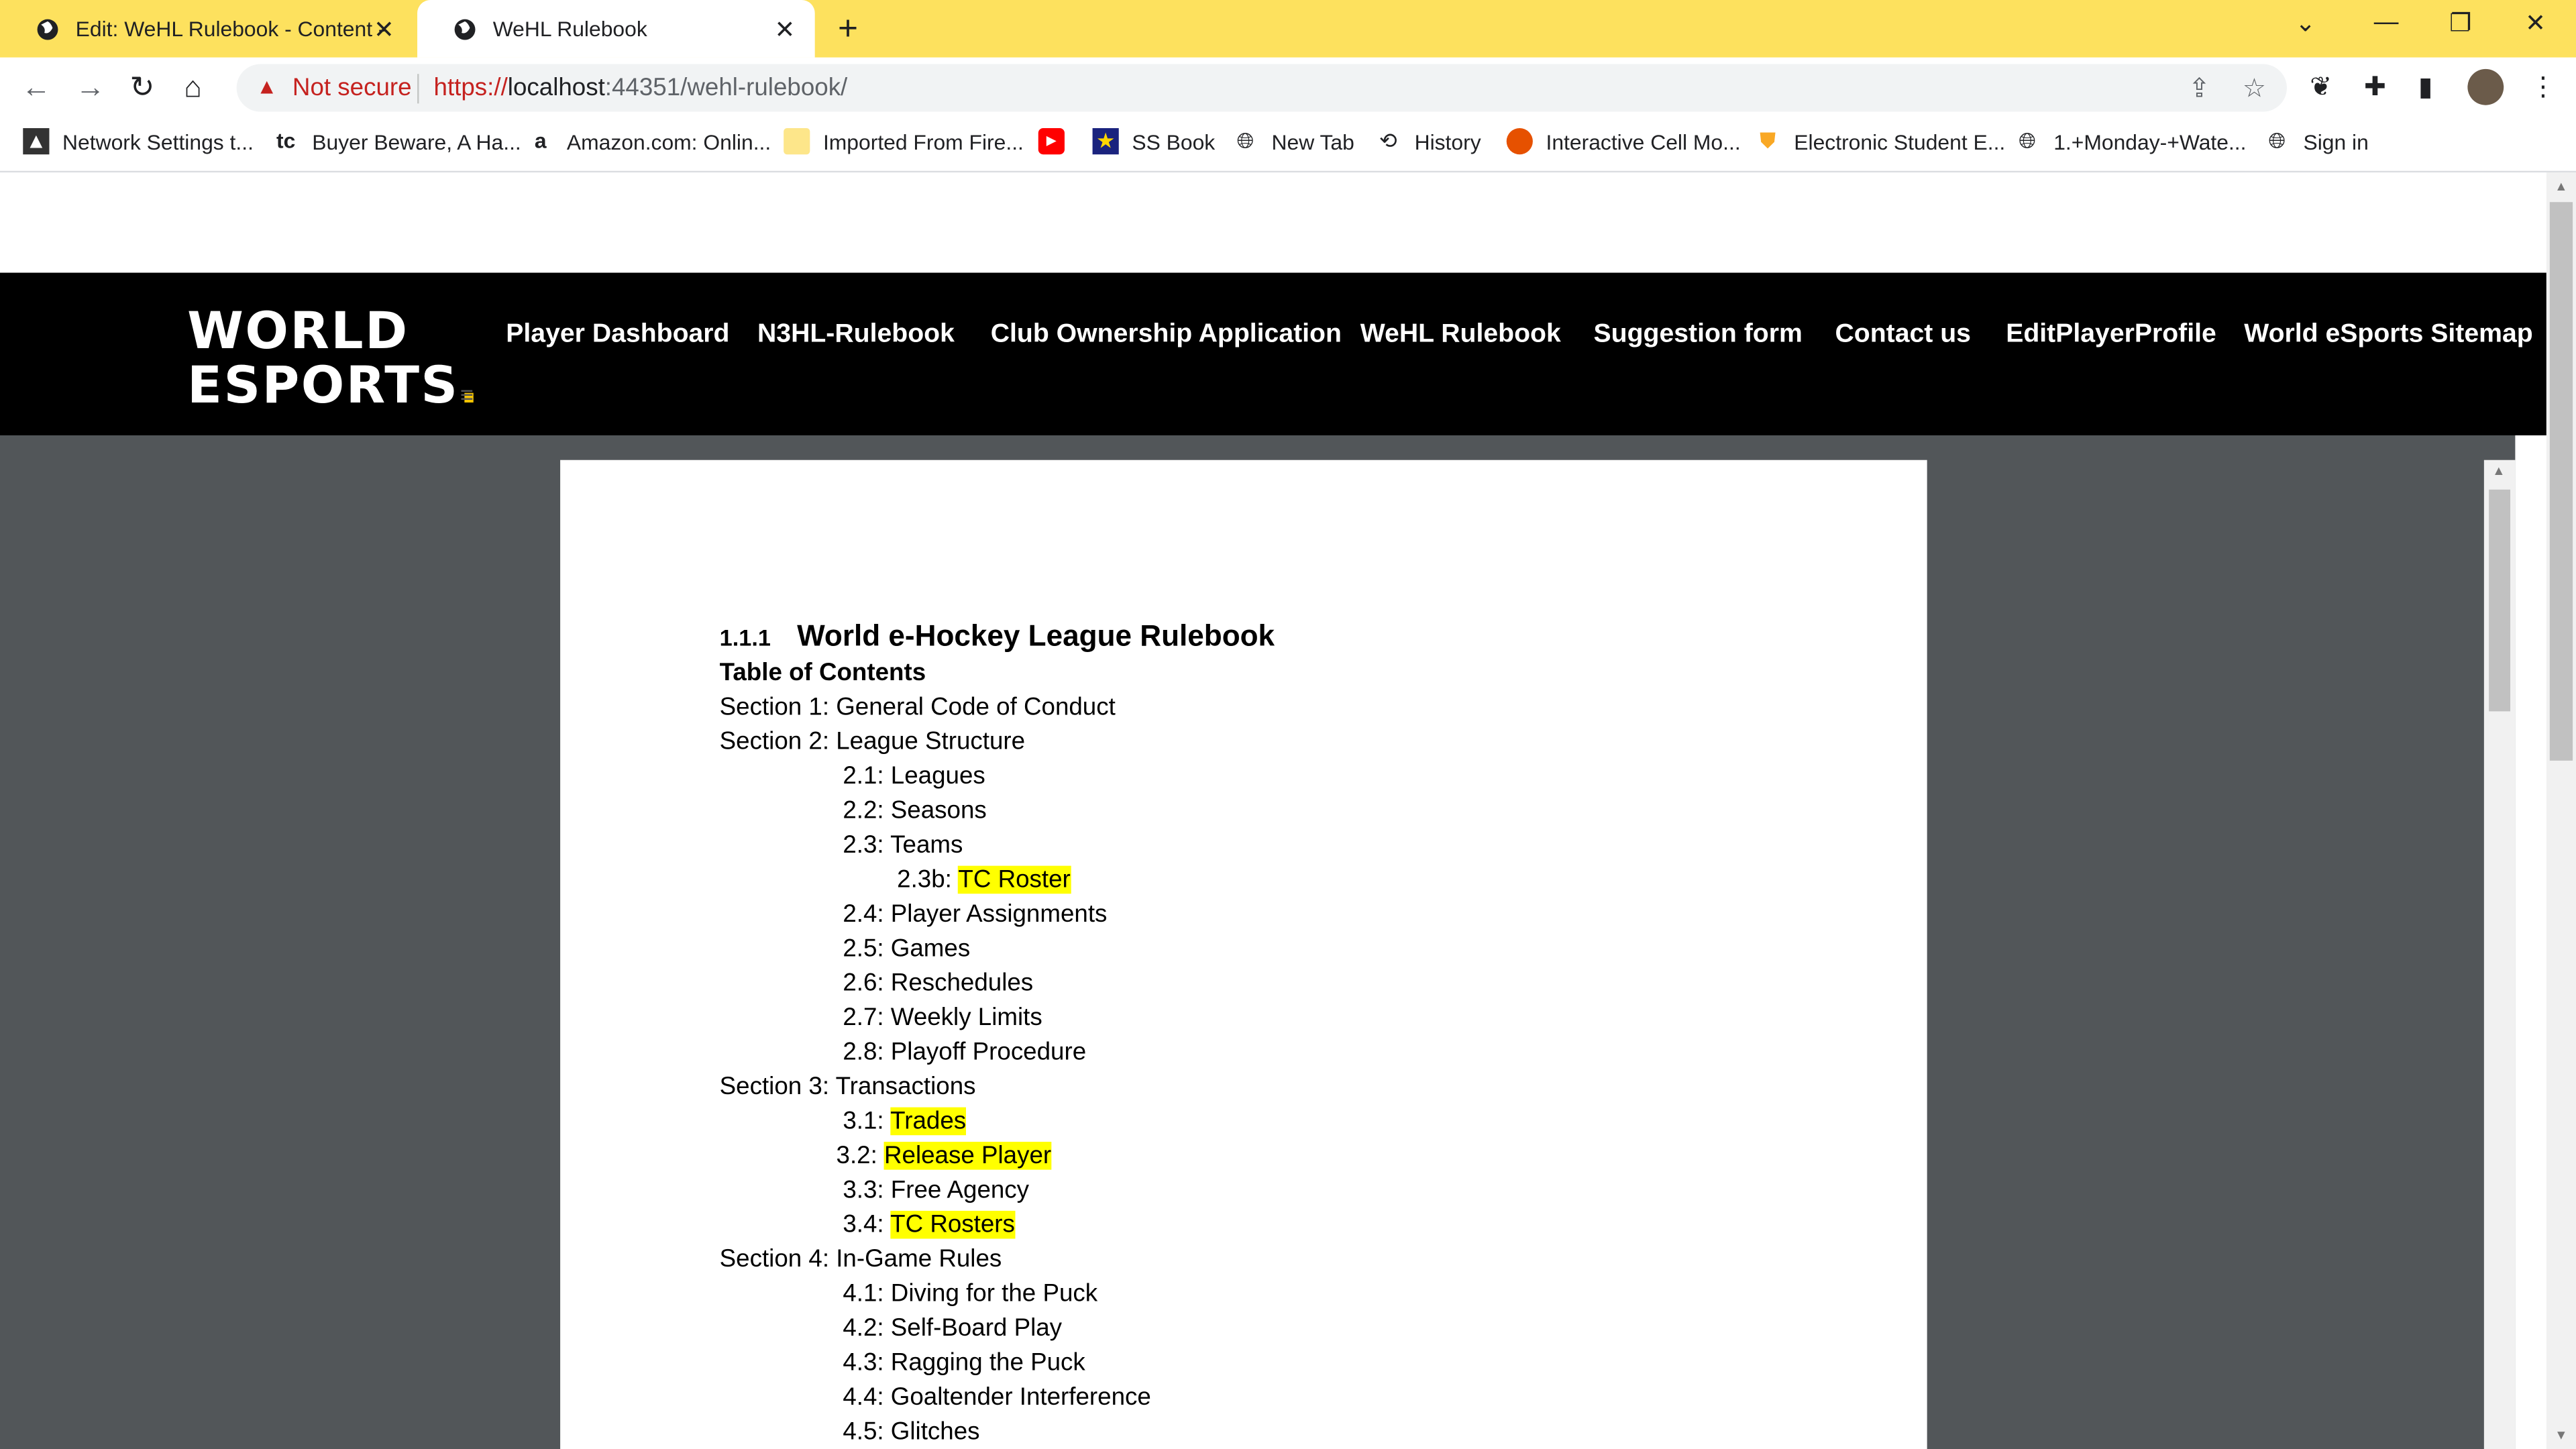 This screenshot has height=1449, width=2576. I want to click on highlighted-link: Release Player, so click(968, 1156).